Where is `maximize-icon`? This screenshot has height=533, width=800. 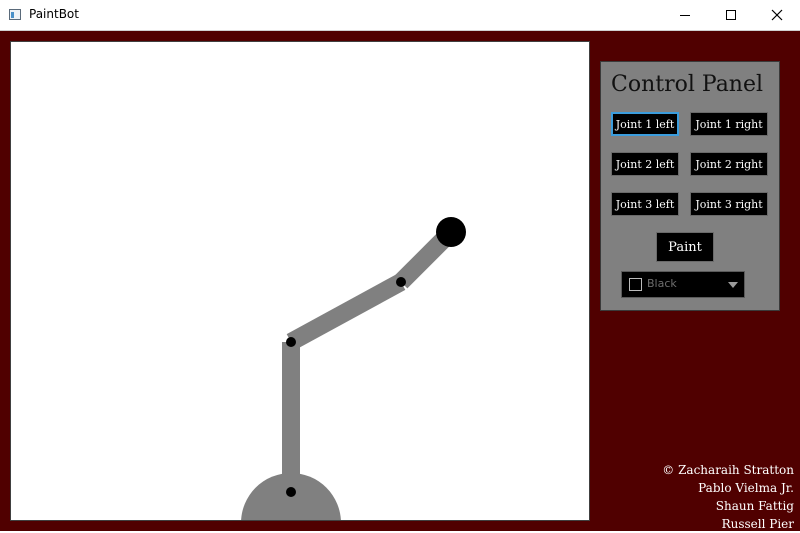 maximize-icon is located at coordinates (731, 15).